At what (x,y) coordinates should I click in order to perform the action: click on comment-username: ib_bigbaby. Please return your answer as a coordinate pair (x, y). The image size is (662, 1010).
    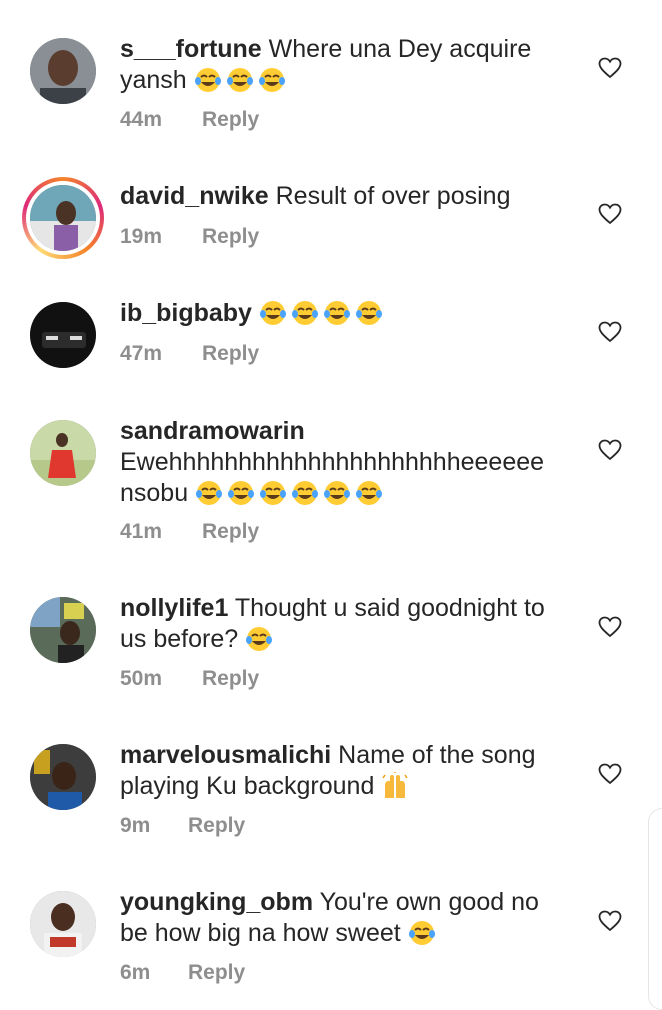
    Looking at the image, I should click on (186, 313).